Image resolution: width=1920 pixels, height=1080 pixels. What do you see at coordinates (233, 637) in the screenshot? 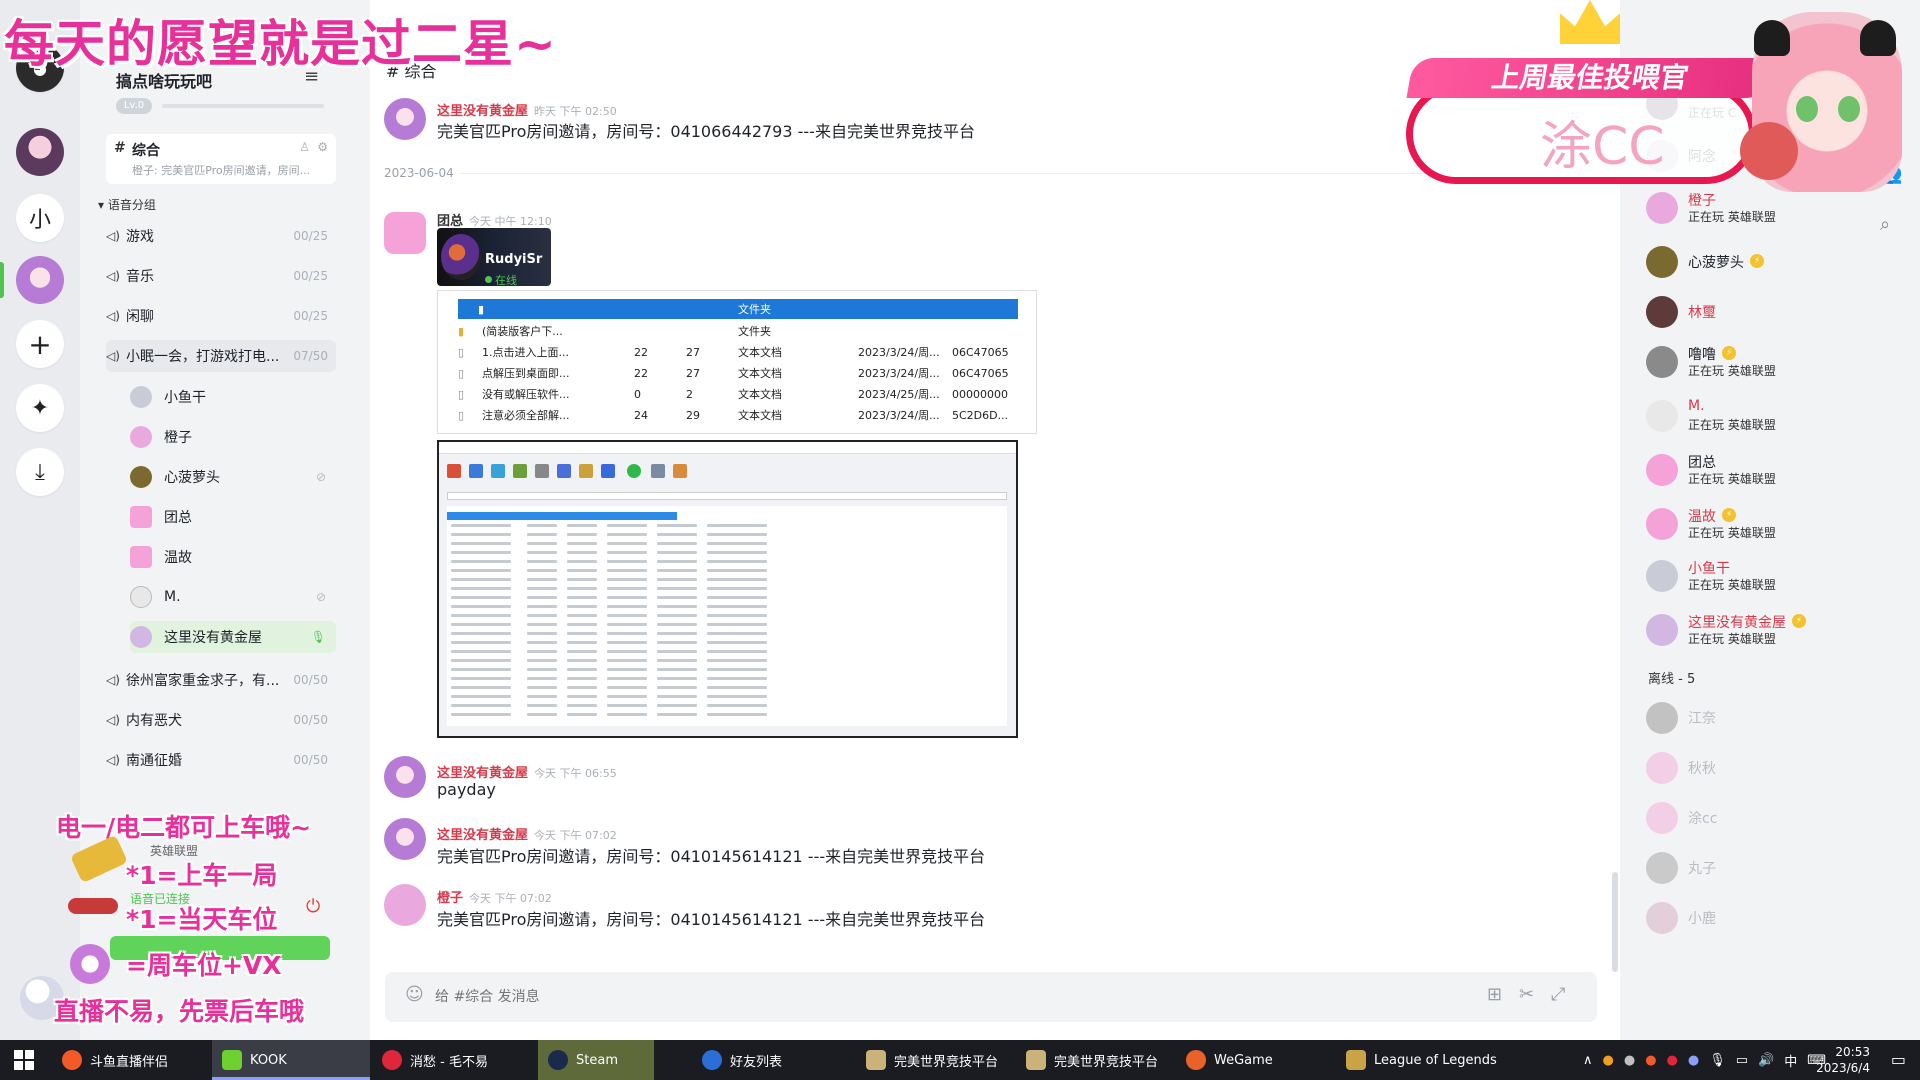
I see `voice-user-self: 这里没有黄金屋 🎙` at bounding box center [233, 637].